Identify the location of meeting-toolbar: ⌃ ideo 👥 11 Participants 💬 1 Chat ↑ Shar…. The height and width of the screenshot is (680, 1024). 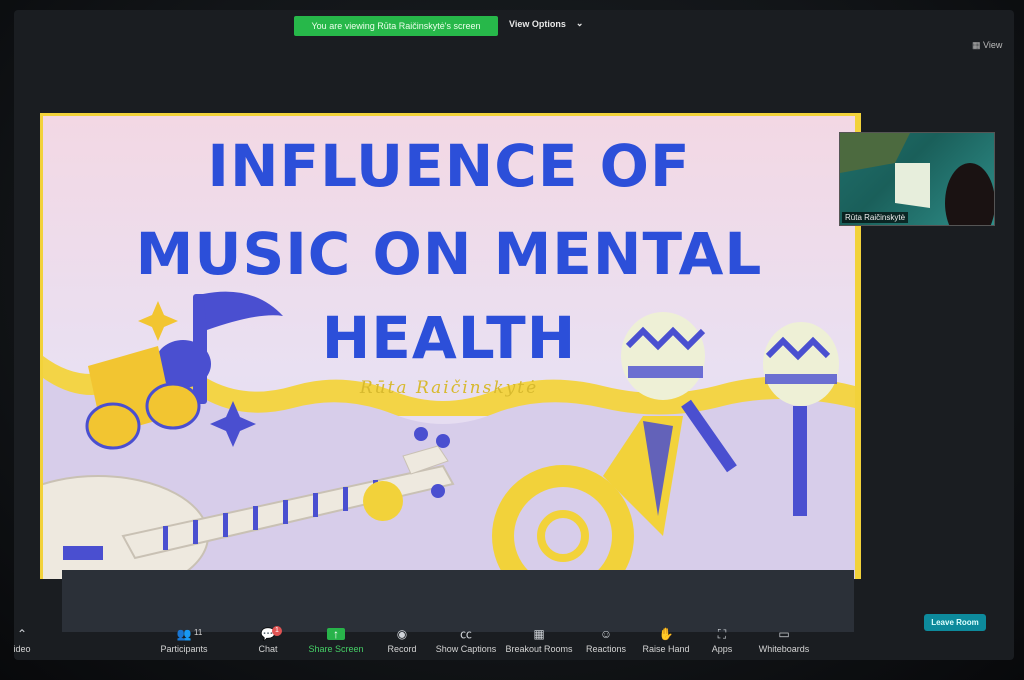
(513, 640).